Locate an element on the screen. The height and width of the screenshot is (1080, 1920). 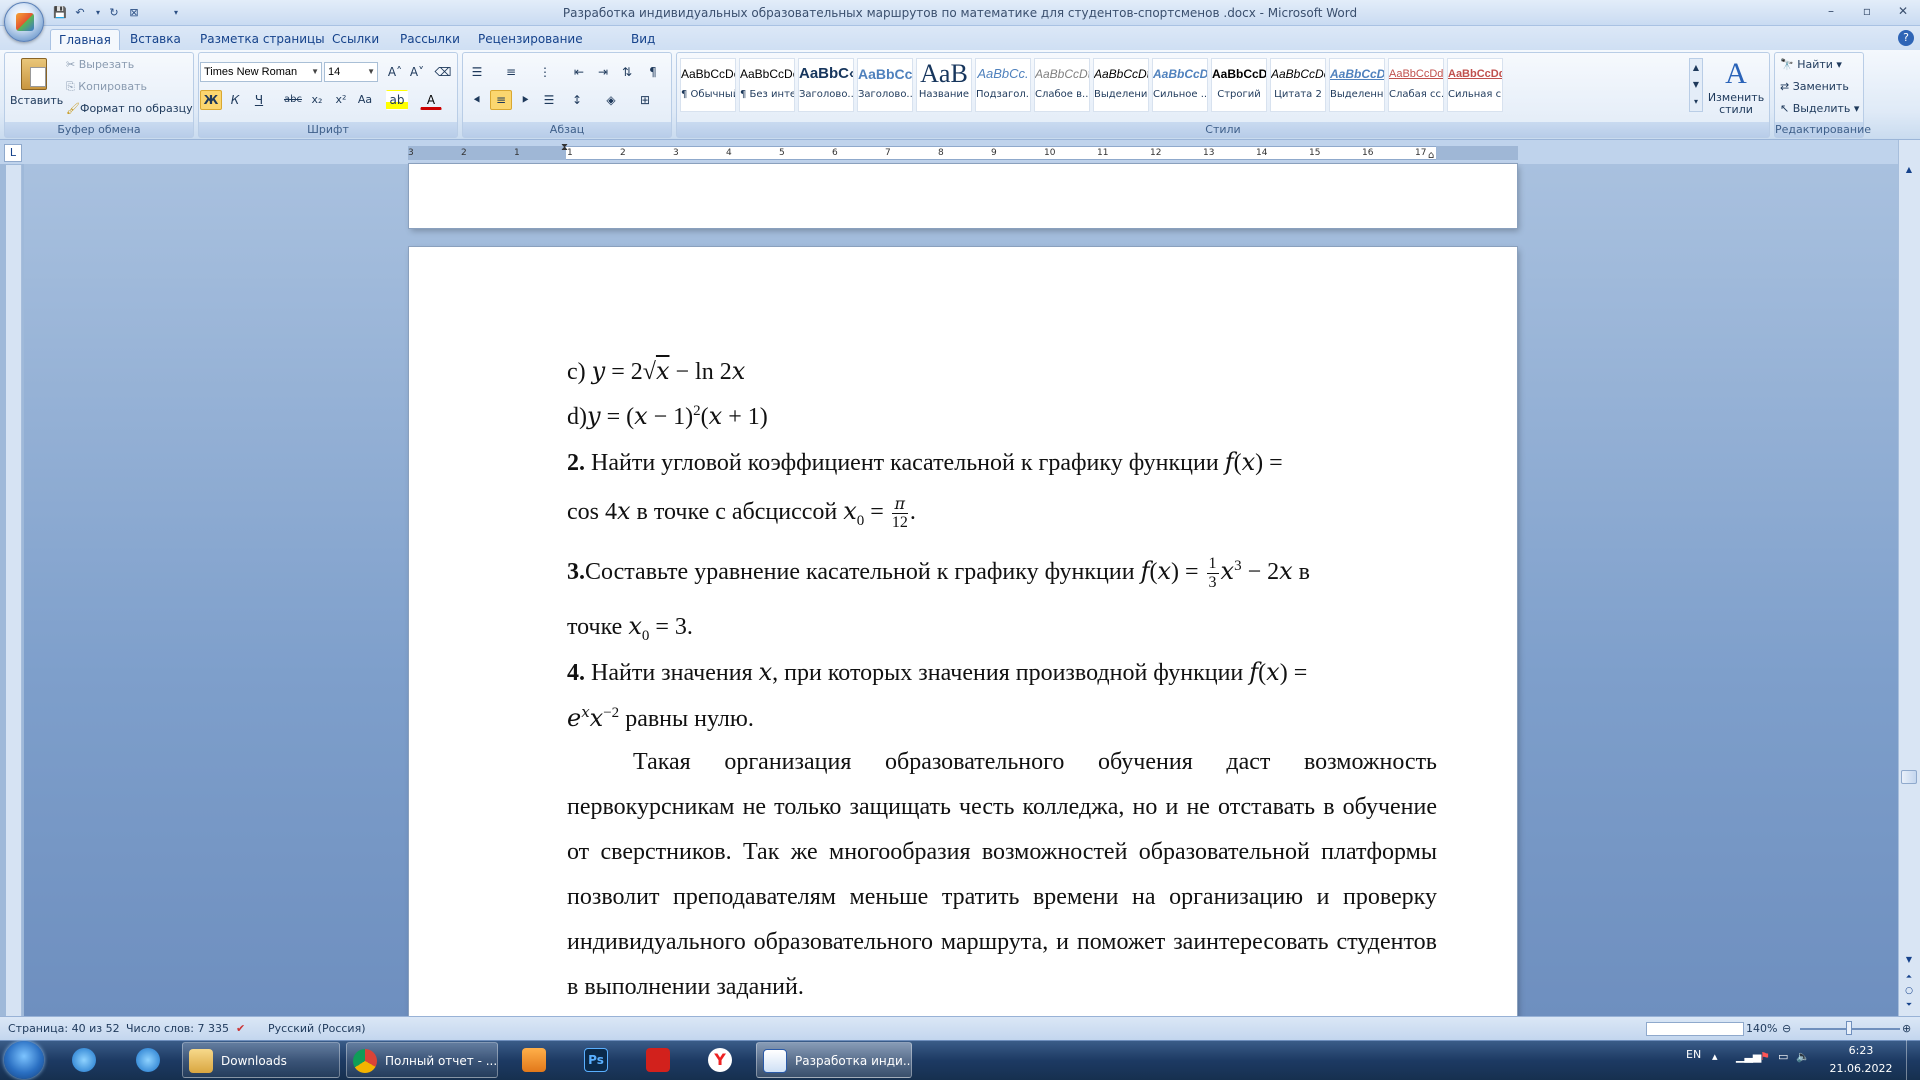
undo-dropdown-icon: ▾ is located at coordinates (98, 13).